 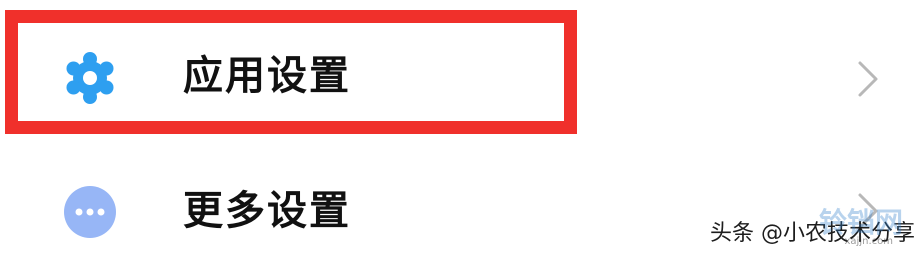 I want to click on watermark: 铃铛网 xajjn.com 头条 @小农技术分享, so click(x=812, y=228).